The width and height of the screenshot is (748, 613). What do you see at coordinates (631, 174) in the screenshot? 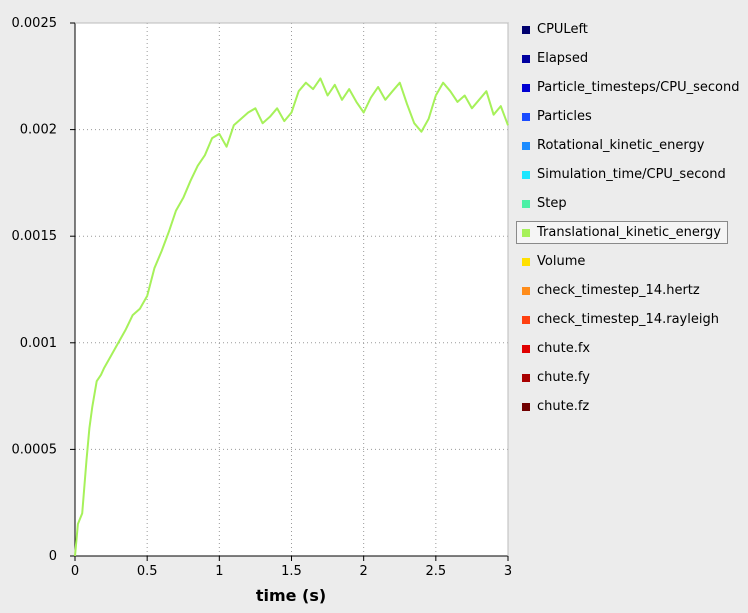
I see `legend-label: Simulation_time/CPU_second` at bounding box center [631, 174].